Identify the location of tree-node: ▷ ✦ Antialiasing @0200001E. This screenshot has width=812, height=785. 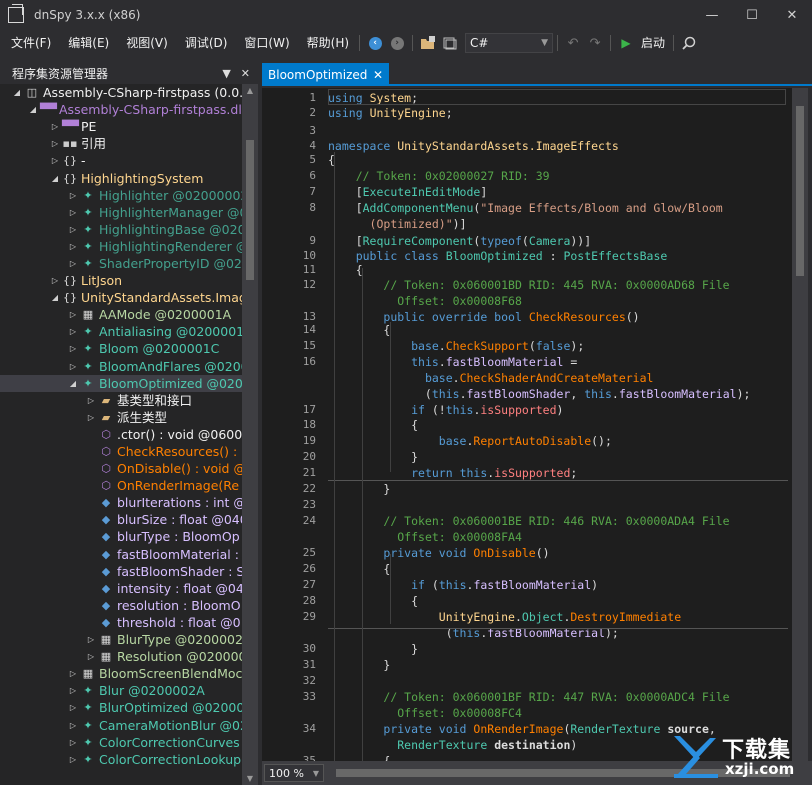
(121, 331).